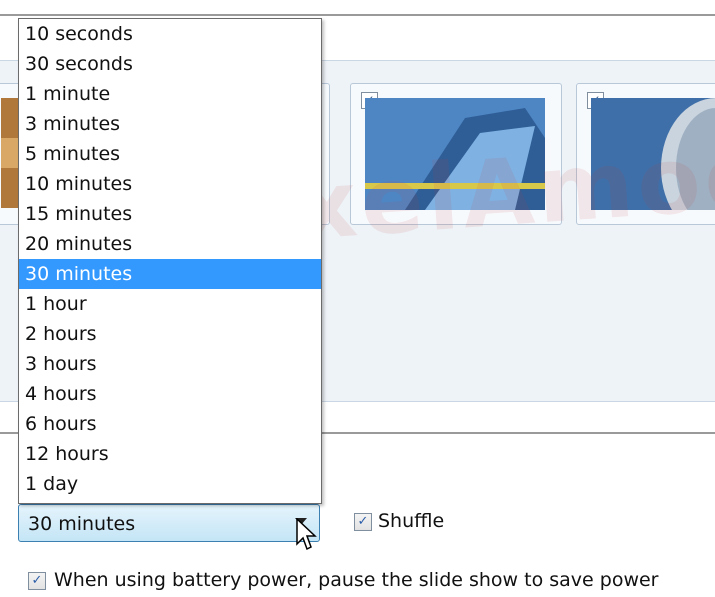 The width and height of the screenshot is (715, 597). What do you see at coordinates (170, 364) in the screenshot?
I see `interval-option: 3 hours` at bounding box center [170, 364].